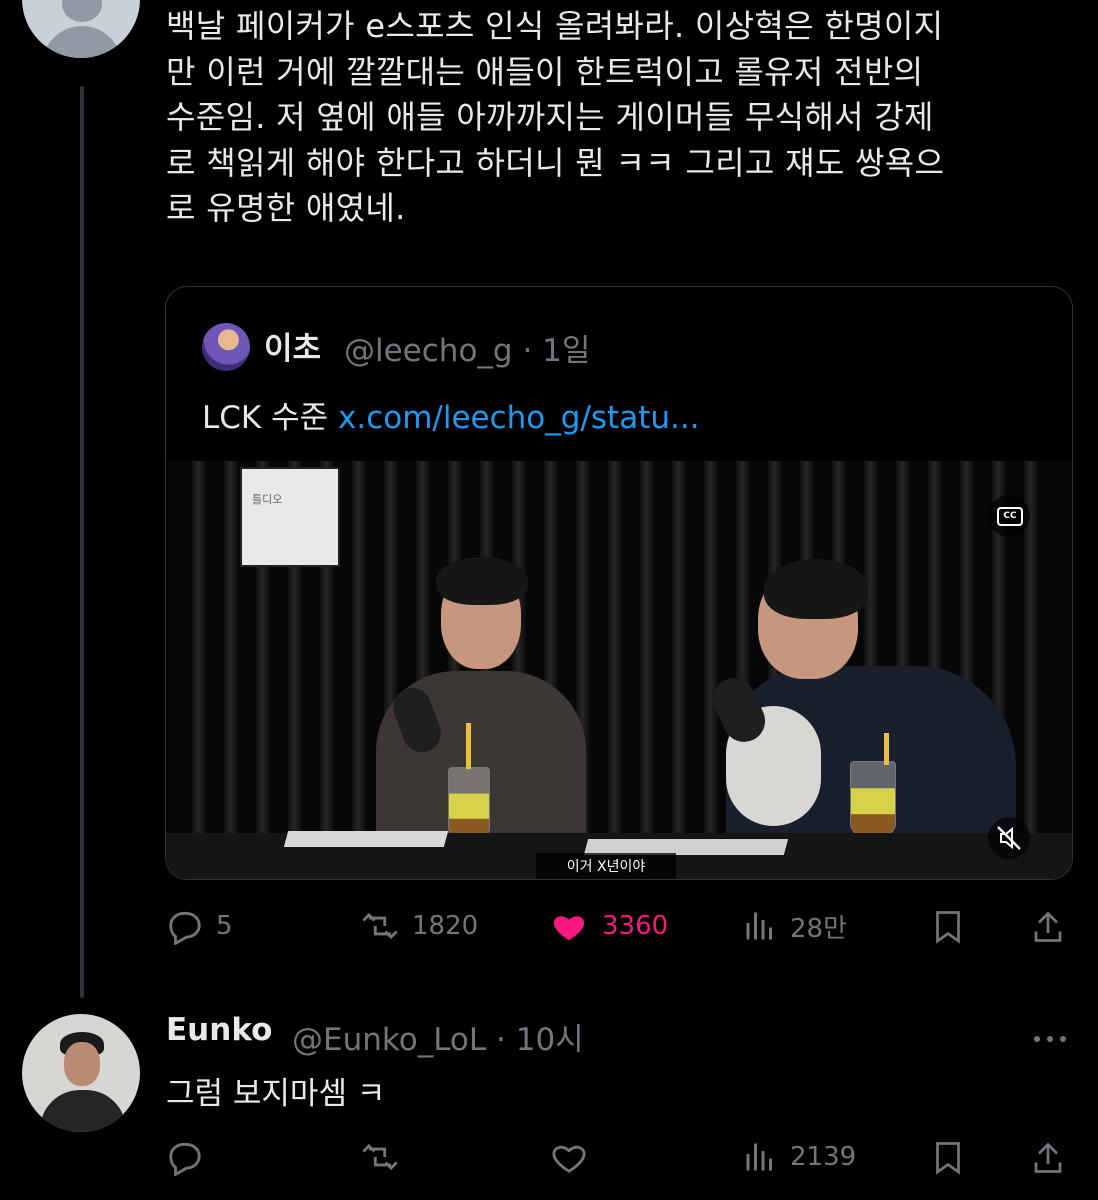 The image size is (1098, 1200). I want to click on reply-views-button: 2139, so click(799, 1157).